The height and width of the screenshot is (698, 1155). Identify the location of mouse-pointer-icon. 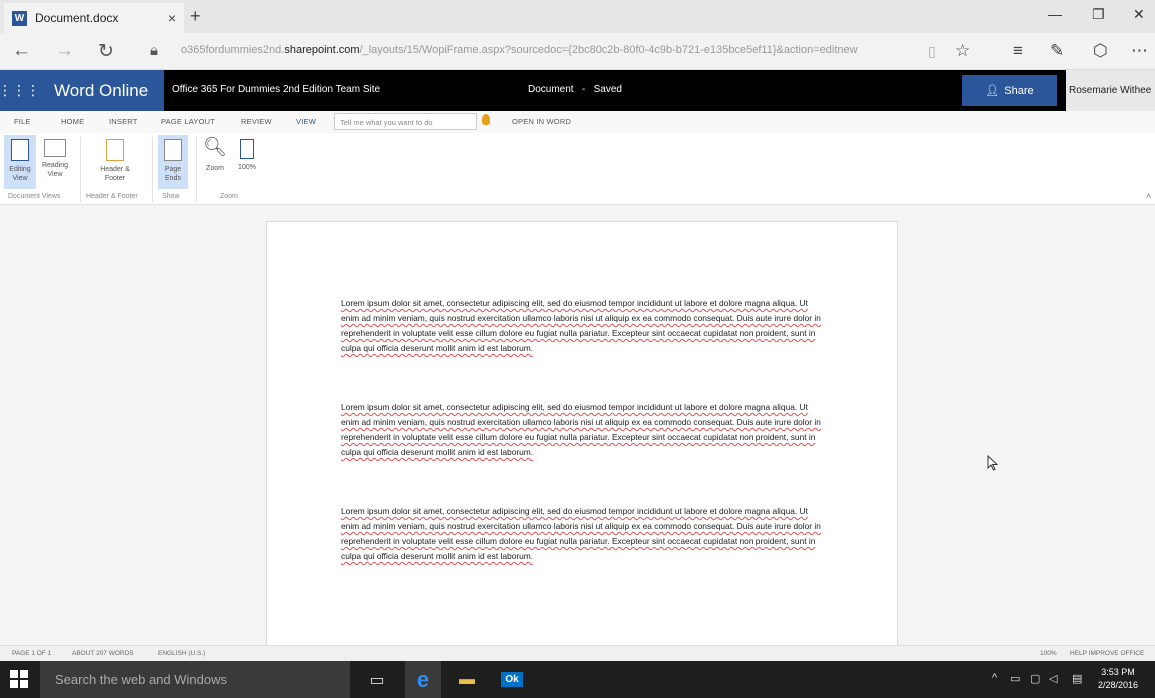
(993, 463).